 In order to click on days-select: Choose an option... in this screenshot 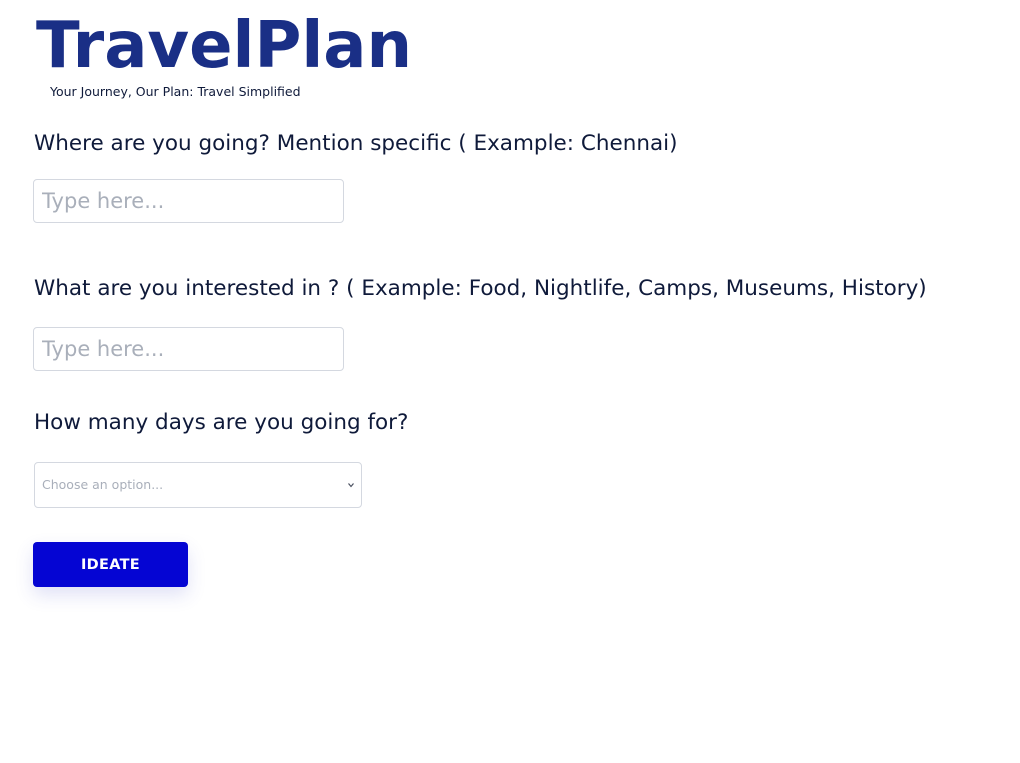, I will do `click(198, 485)`.